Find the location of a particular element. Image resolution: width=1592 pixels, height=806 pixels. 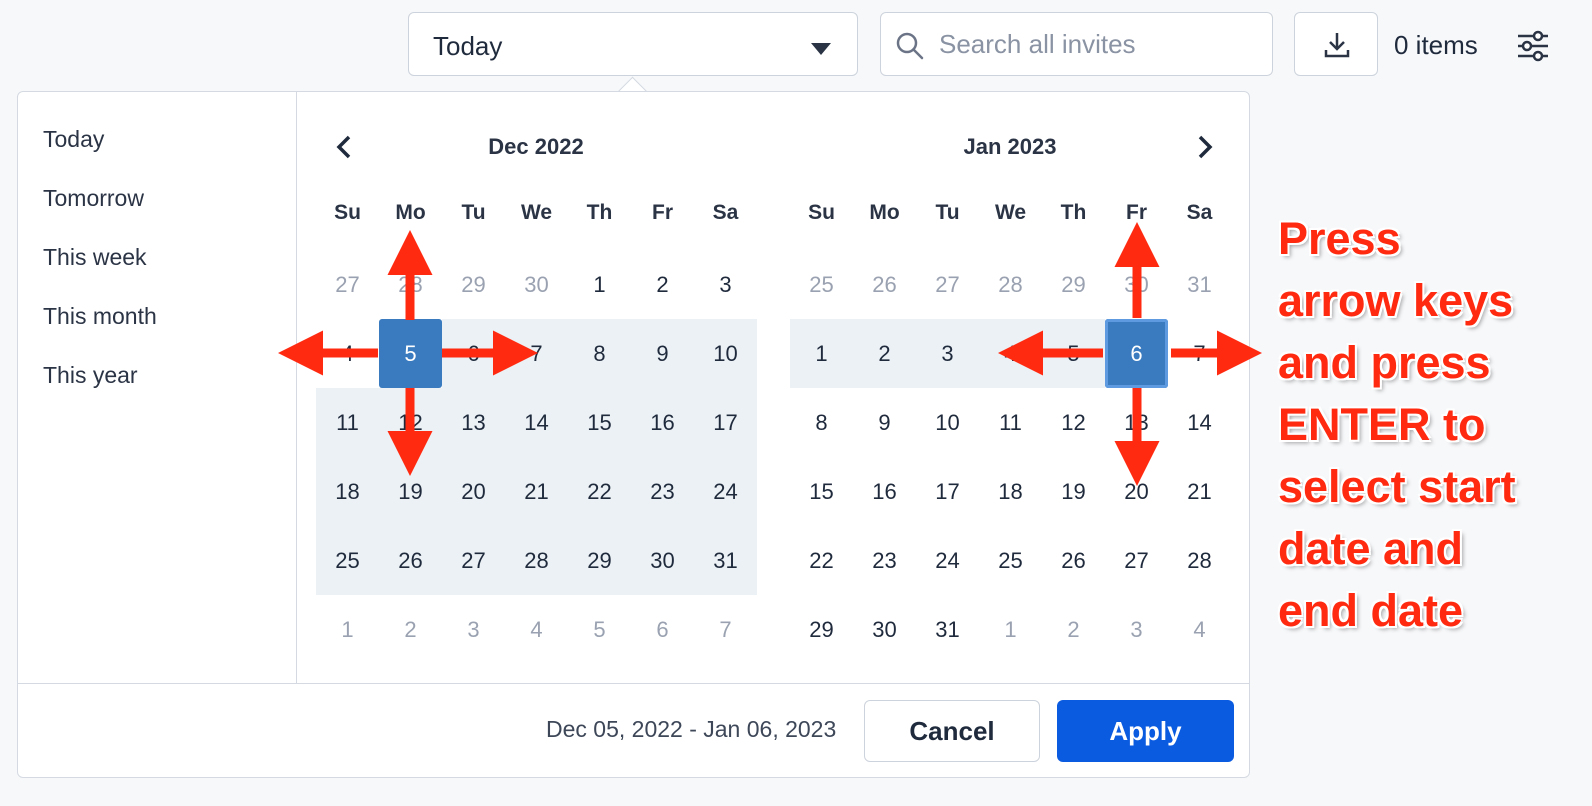

day-cell-selected: 5 is located at coordinates (410, 353).